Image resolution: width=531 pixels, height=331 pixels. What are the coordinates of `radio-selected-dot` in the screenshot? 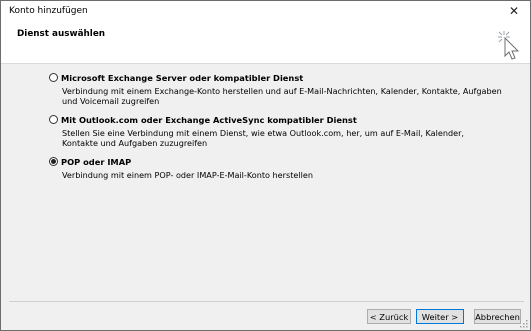 It's located at (53, 161).